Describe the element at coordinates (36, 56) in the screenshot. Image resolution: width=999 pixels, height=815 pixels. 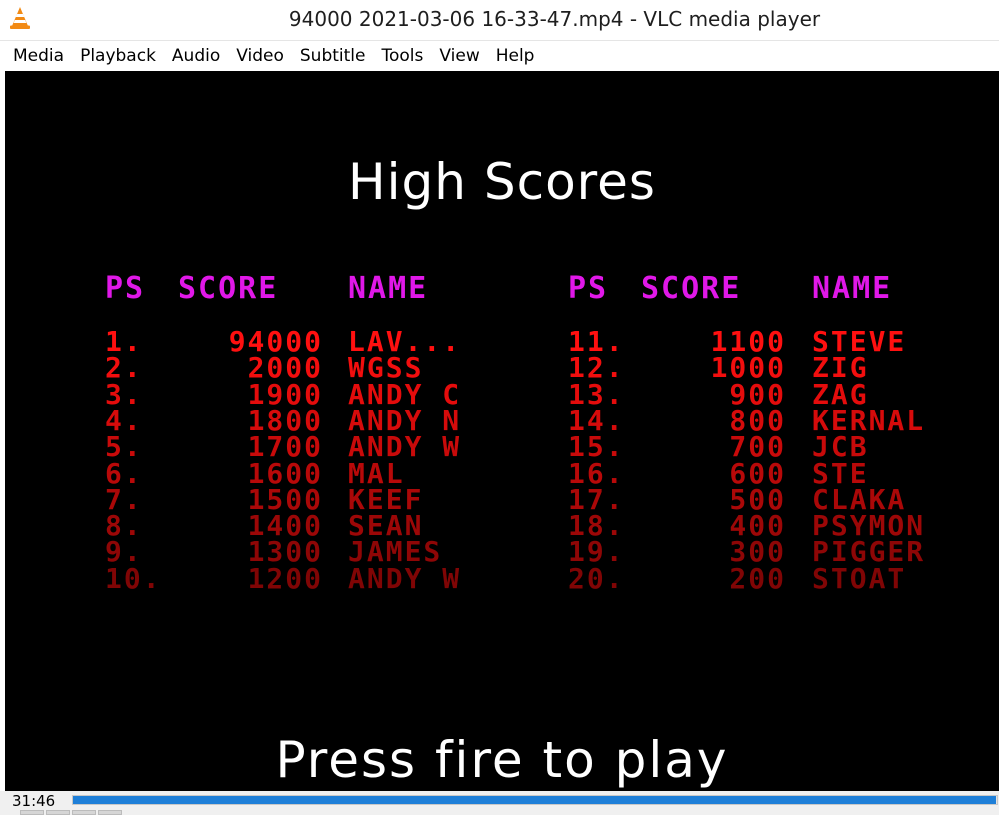
I see `menu-media: Media` at that location.